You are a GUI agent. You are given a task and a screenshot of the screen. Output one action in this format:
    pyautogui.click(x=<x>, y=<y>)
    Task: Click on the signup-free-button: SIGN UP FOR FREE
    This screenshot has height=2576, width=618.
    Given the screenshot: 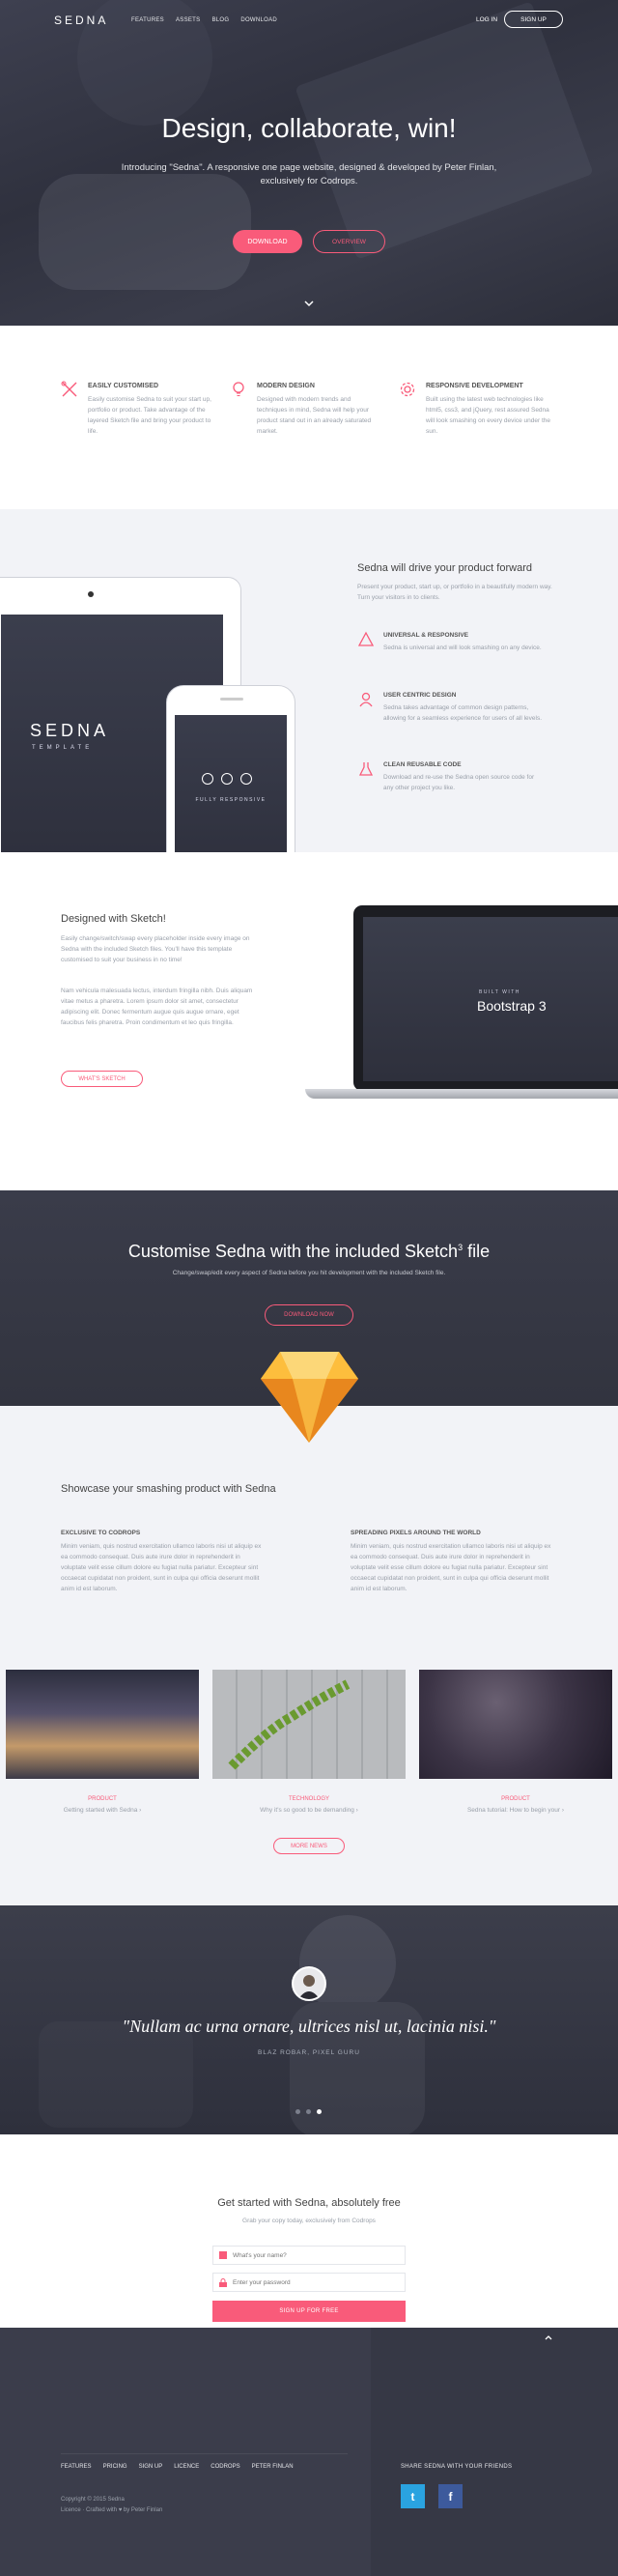 What is the action you would take?
    pyautogui.click(x=309, y=2312)
    